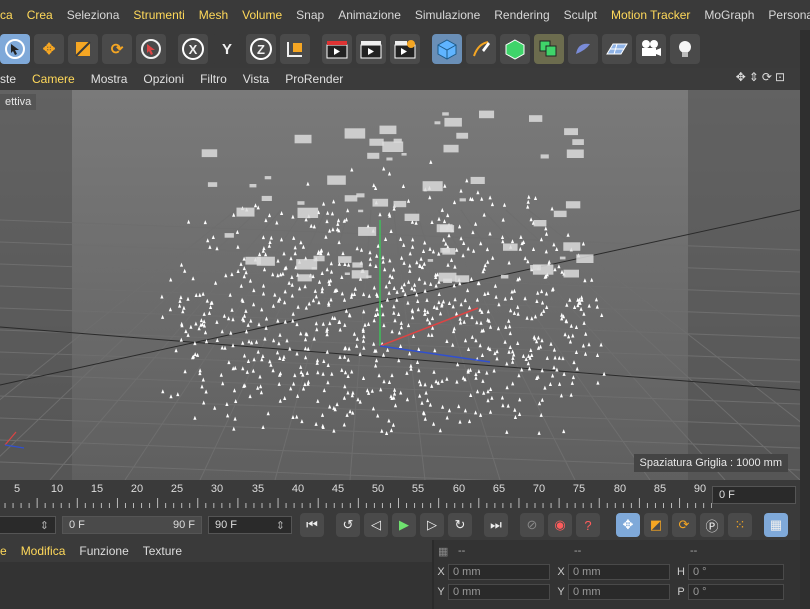 Image resolution: width=810 pixels, height=609 pixels. Describe the element at coordinates (43, 551) in the screenshot. I see `material-menu-modifica: Modifica` at that location.